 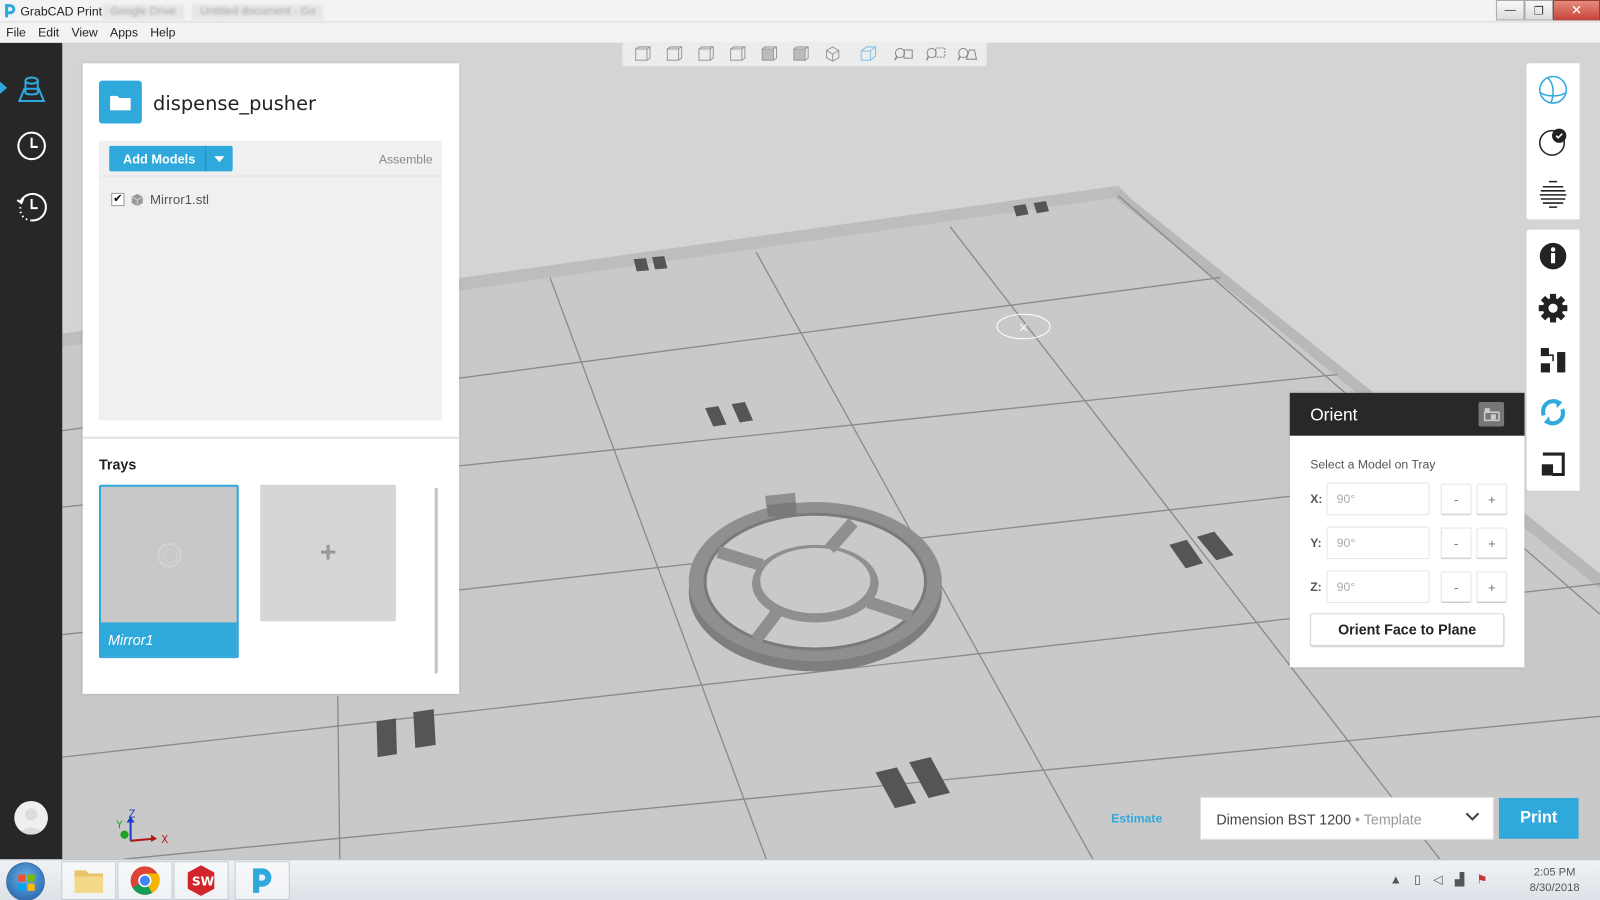 What do you see at coordinates (1378, 543) in the screenshot?
I see `y-rotation-input: 90°` at bounding box center [1378, 543].